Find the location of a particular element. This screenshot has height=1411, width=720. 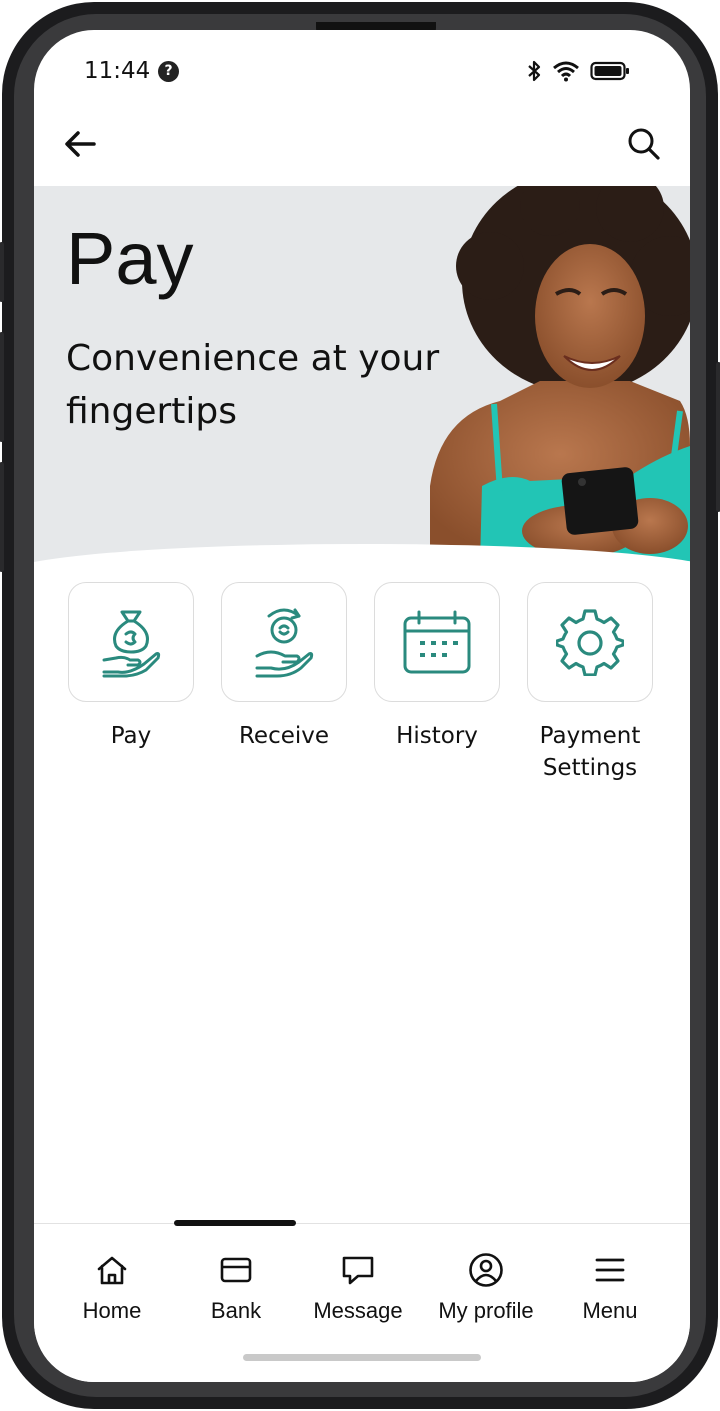

payment-settings-tile is located at coordinates (590, 642).